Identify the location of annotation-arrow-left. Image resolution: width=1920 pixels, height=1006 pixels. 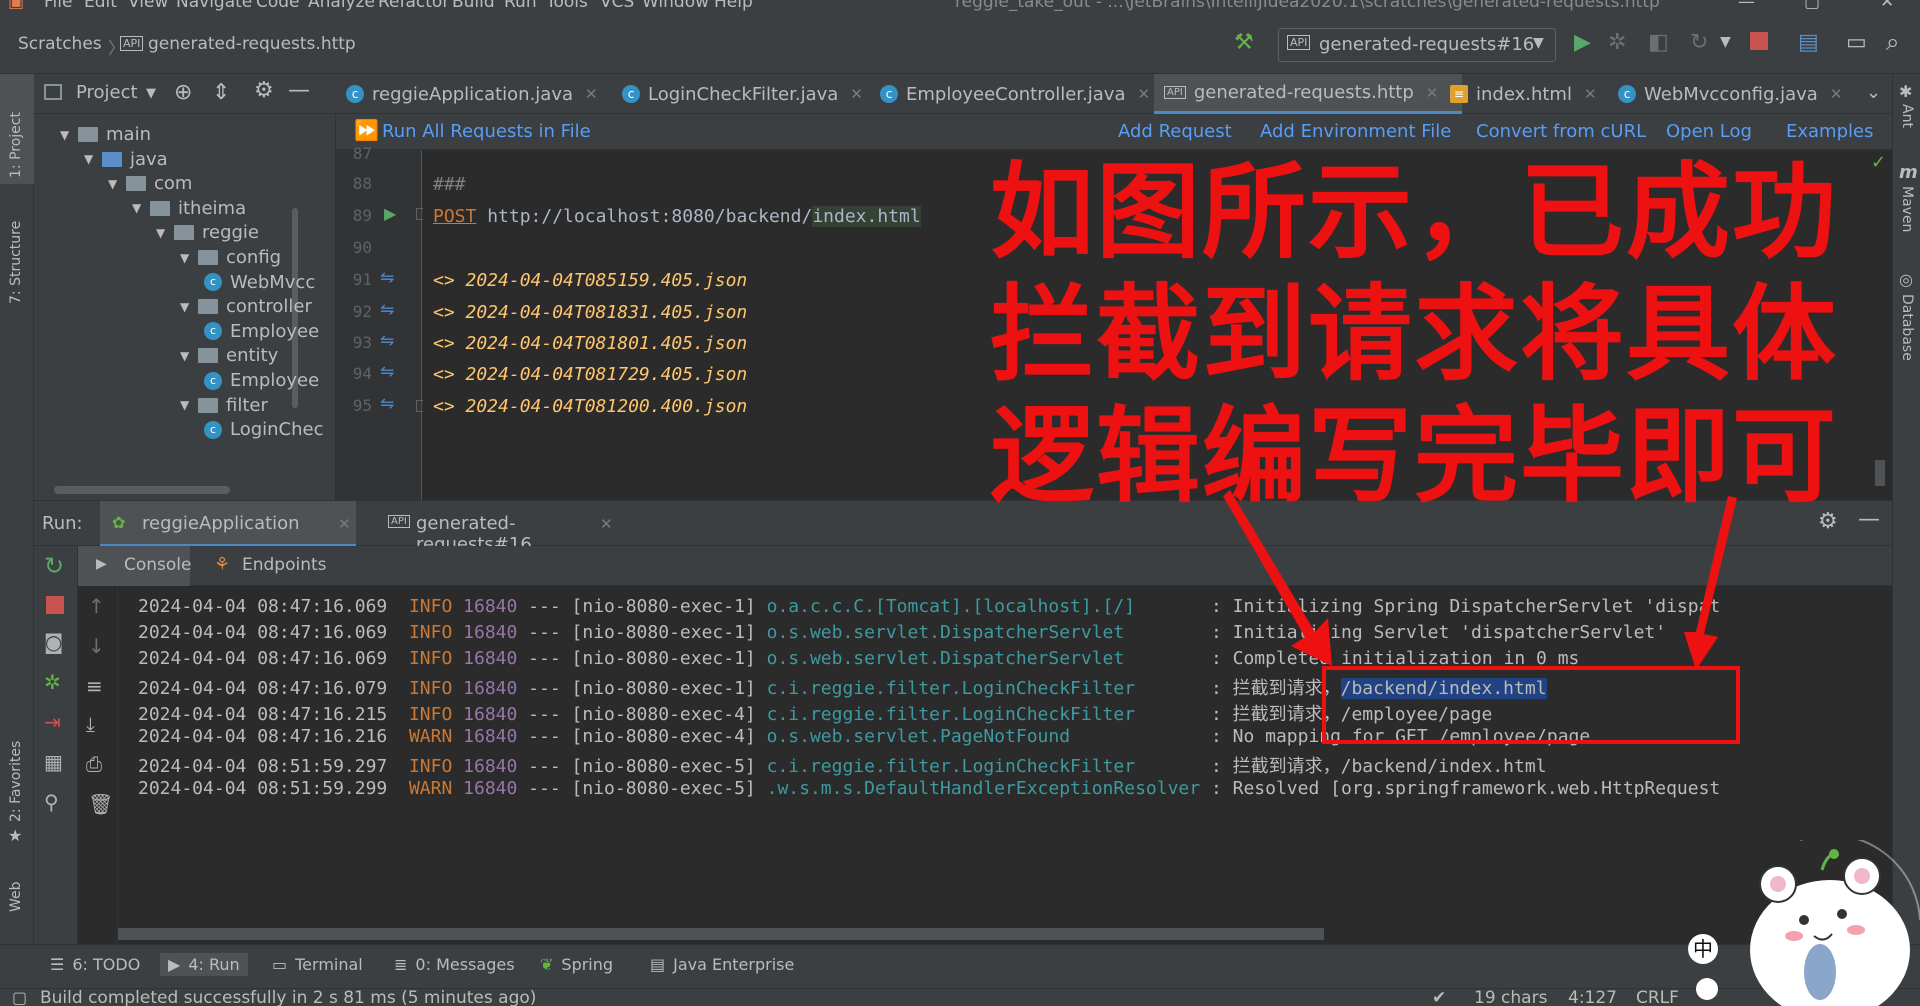
(1277, 578).